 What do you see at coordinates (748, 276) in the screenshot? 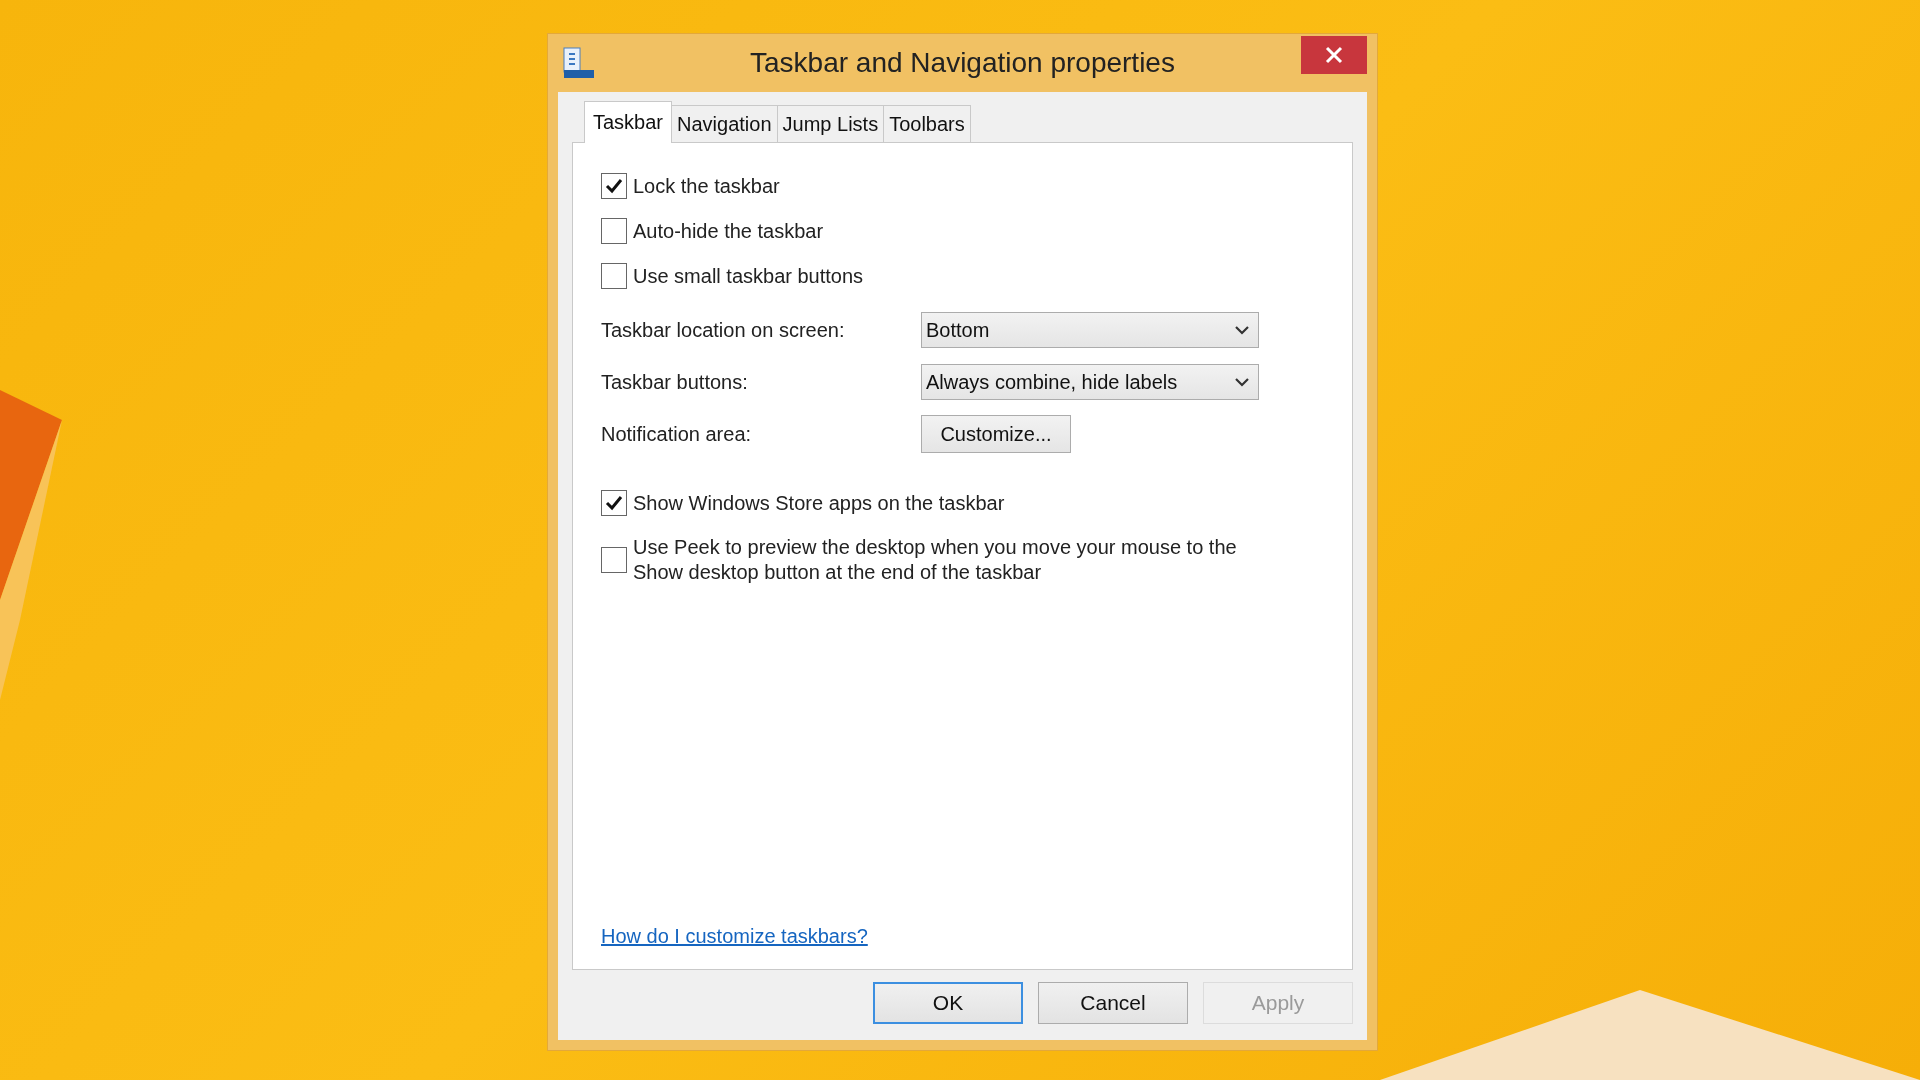
I see `checkbox-label: Use small taskbar buttons` at bounding box center [748, 276].